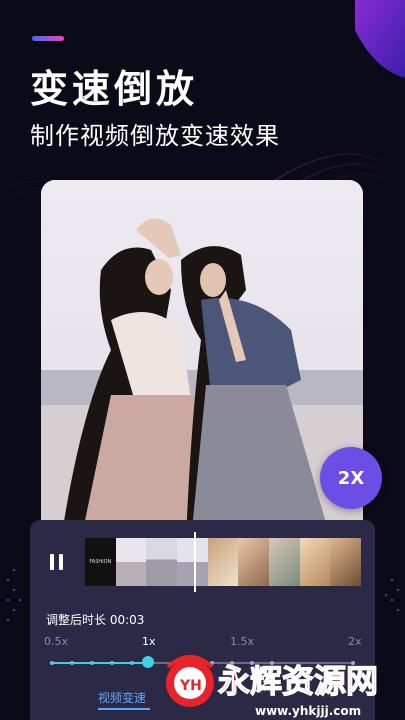 Image resolution: width=405 pixels, height=720 pixels. I want to click on svg-text: YH, so click(190, 686).